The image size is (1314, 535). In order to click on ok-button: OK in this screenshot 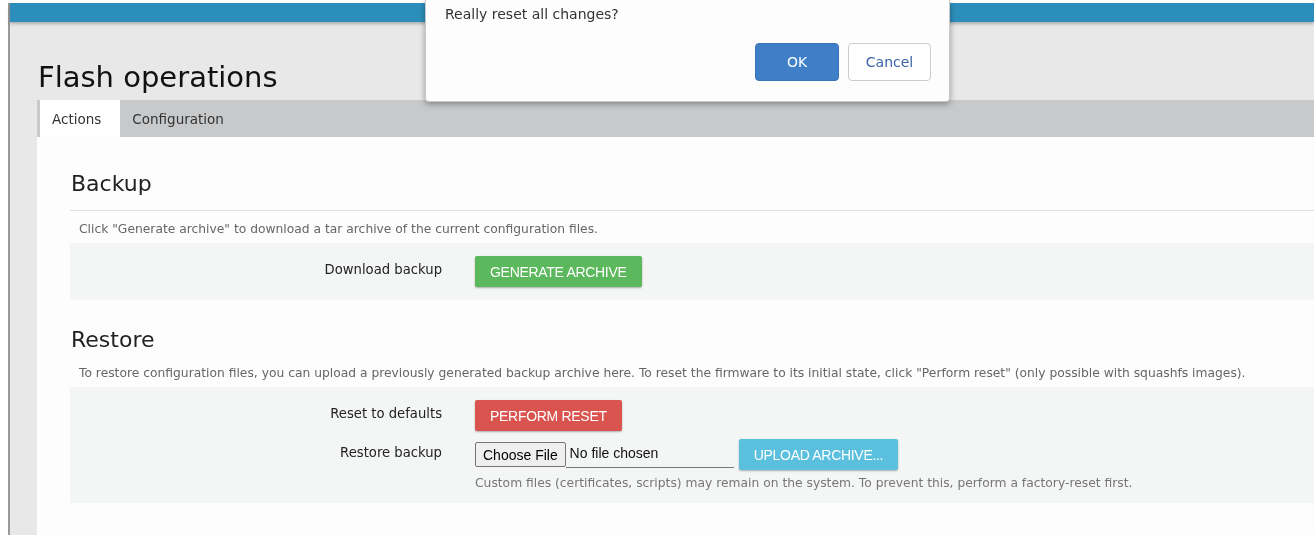, I will do `click(797, 62)`.